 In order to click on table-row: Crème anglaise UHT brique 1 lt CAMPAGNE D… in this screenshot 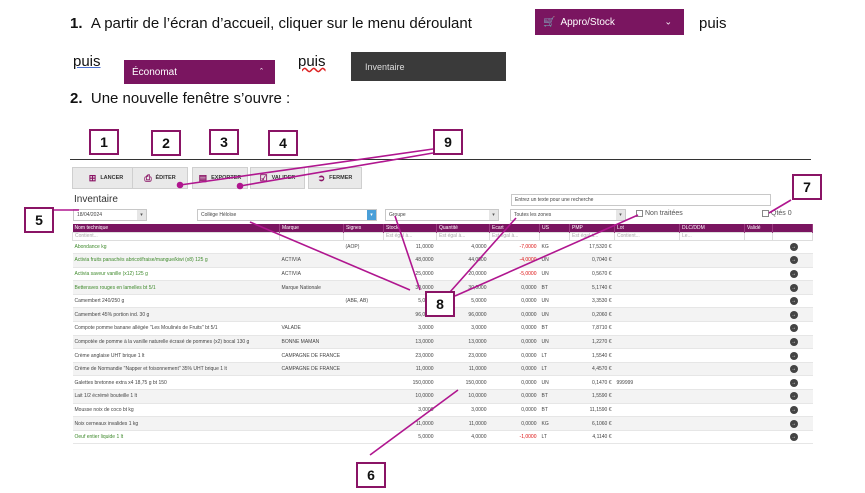, I will do `click(442, 355)`.